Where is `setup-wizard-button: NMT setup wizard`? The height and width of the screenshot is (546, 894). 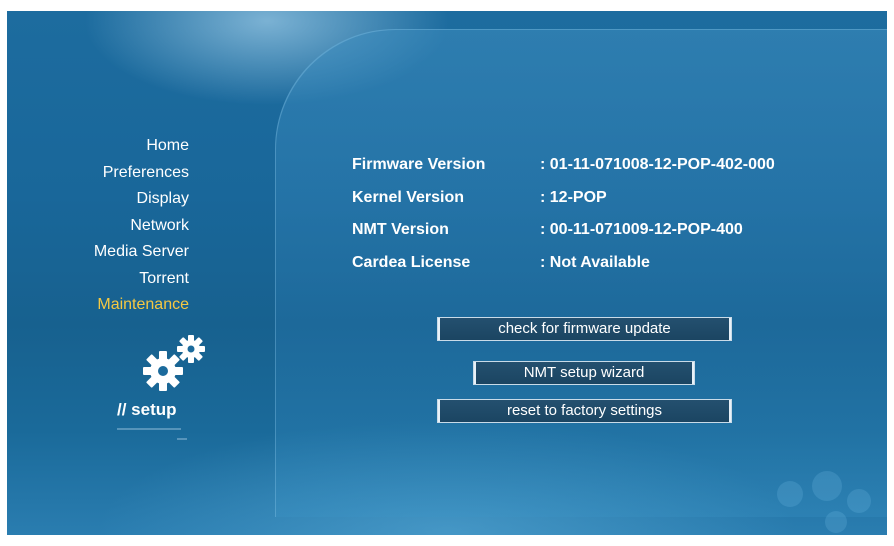
setup-wizard-button: NMT setup wizard is located at coordinates (584, 373).